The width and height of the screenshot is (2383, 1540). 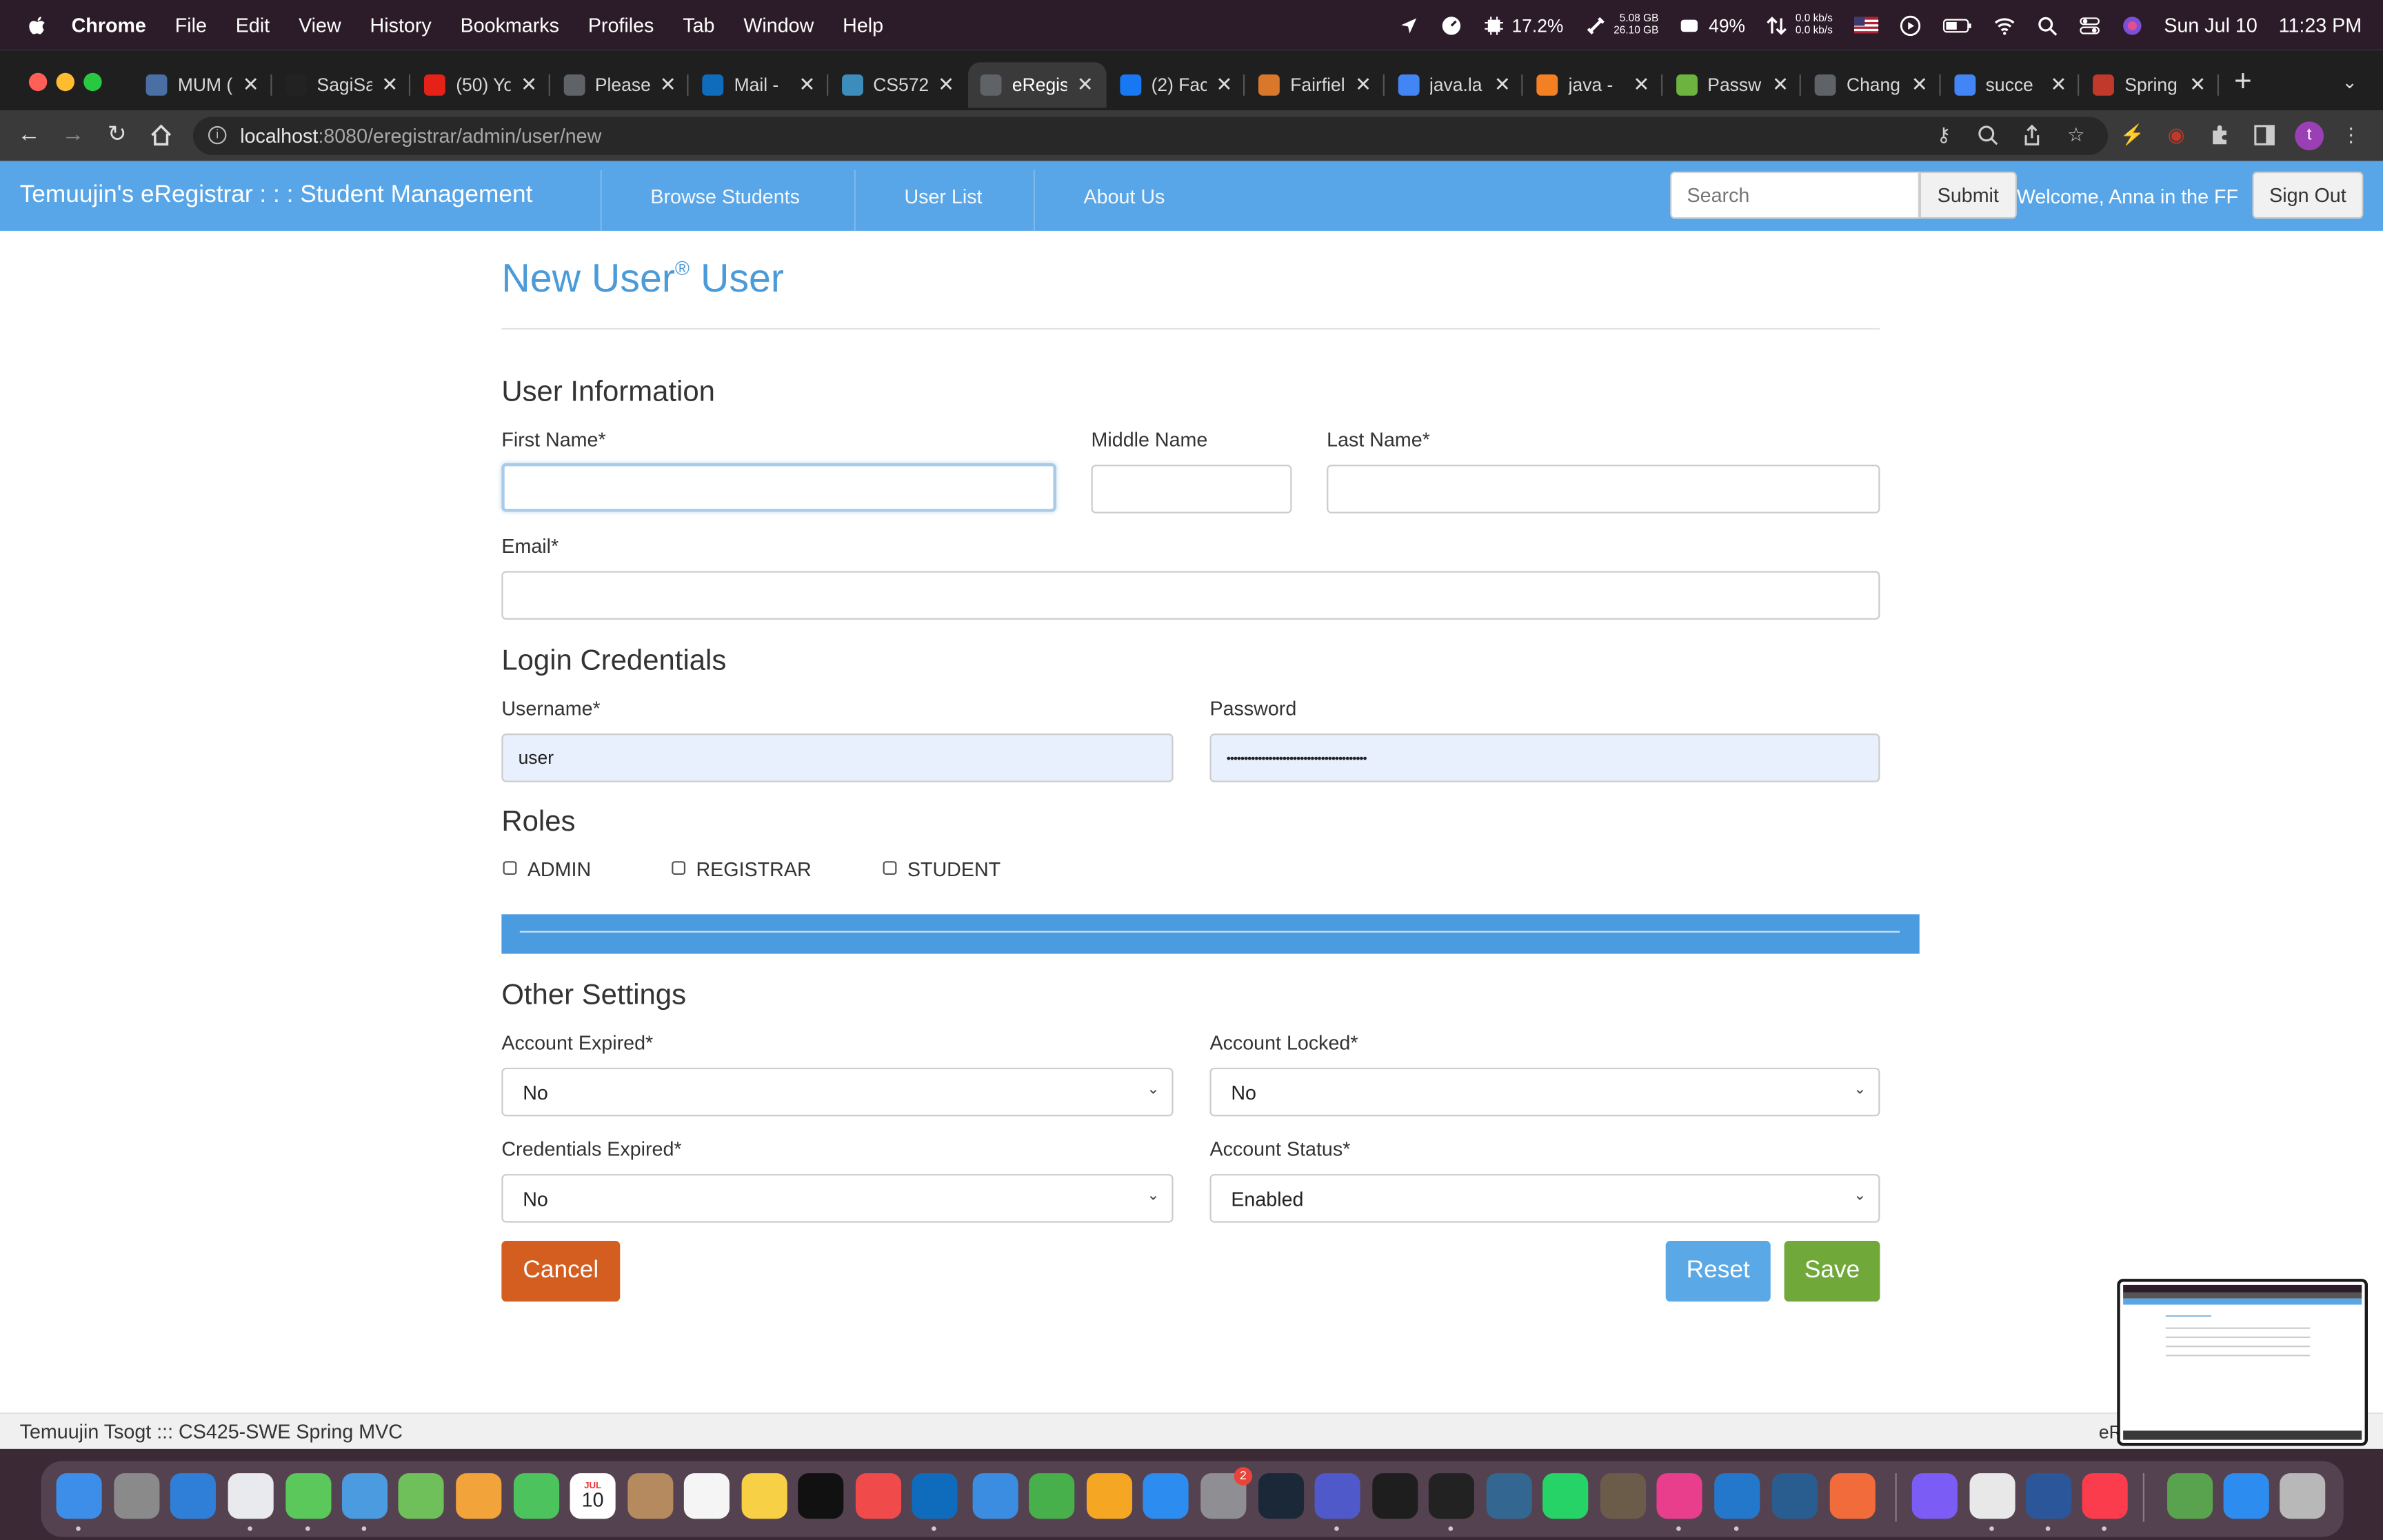 I want to click on student-role-checkbox, so click(x=890, y=868).